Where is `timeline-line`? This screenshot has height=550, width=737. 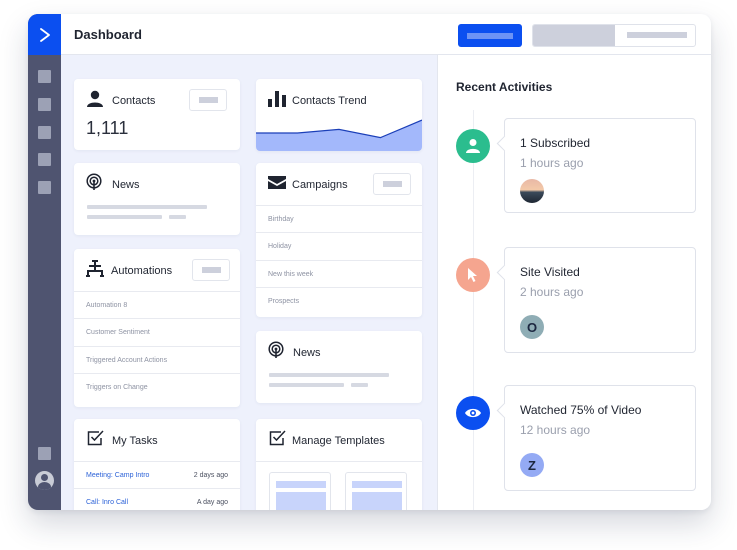 timeline-line is located at coordinates (473, 310).